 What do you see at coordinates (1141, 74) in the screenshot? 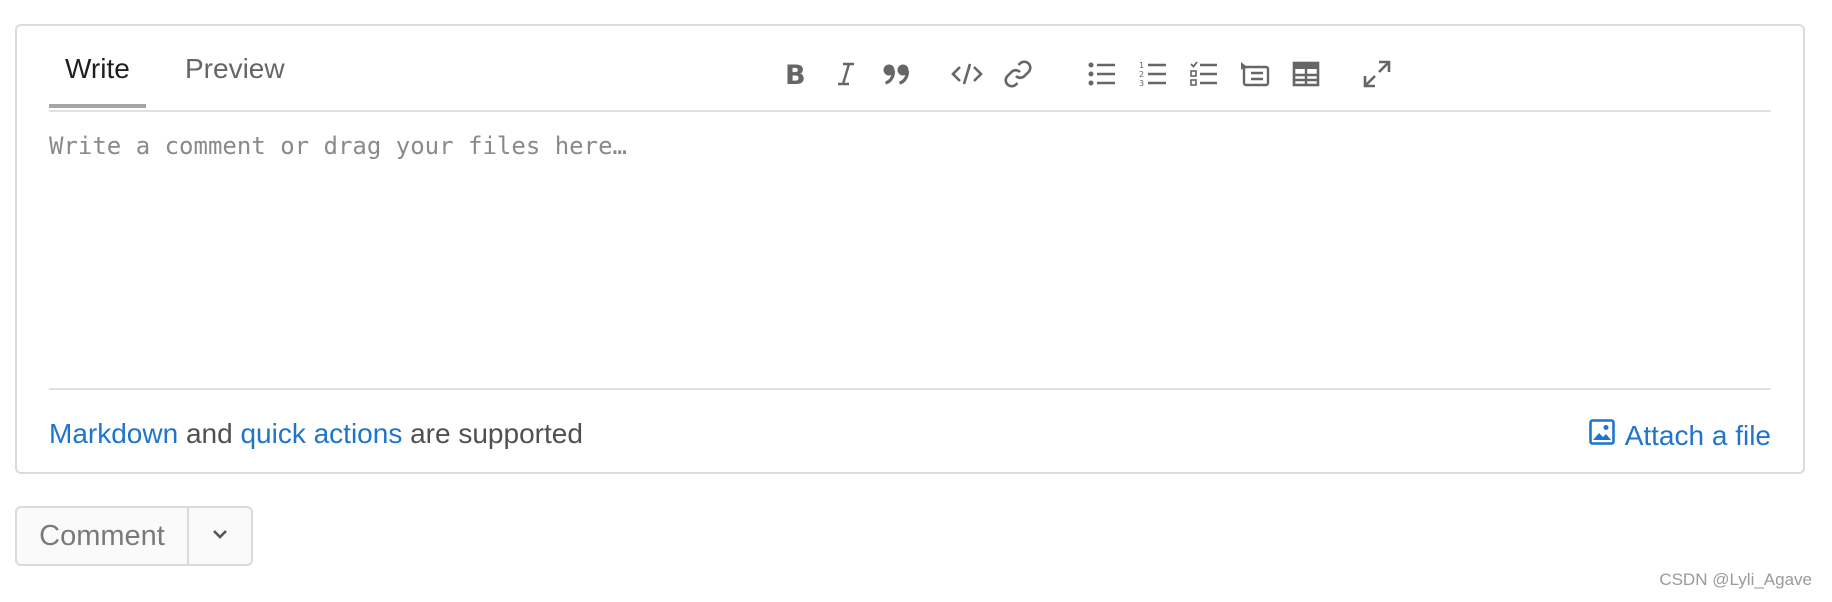
I see `svg-text: 2` at bounding box center [1141, 74].